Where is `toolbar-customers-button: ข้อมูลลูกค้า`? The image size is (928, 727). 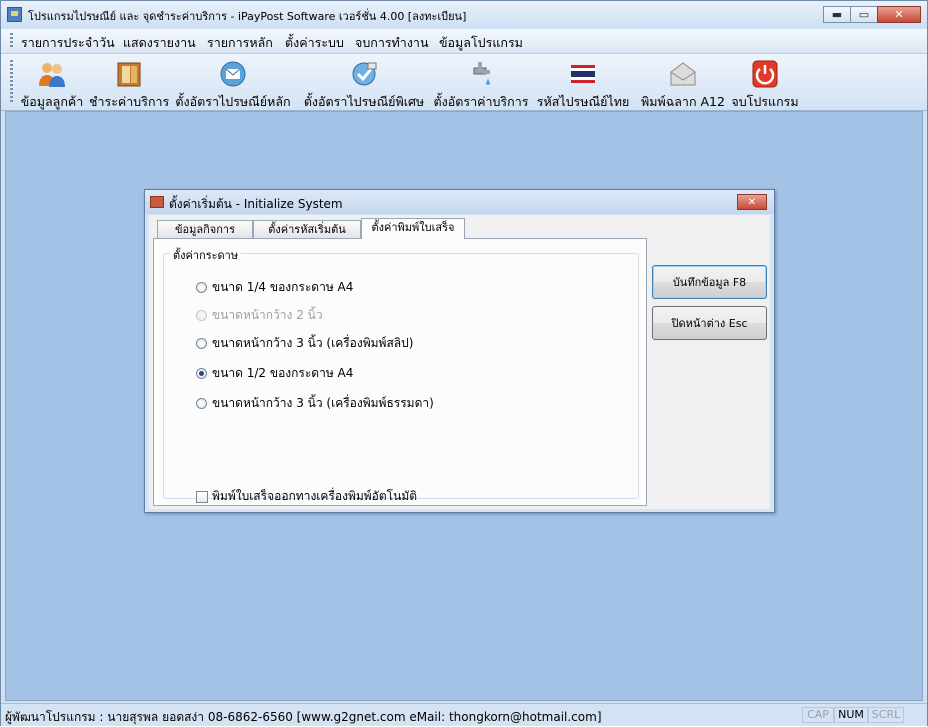 toolbar-customers-button: ข้อมูลลูกค้า is located at coordinates (52, 82).